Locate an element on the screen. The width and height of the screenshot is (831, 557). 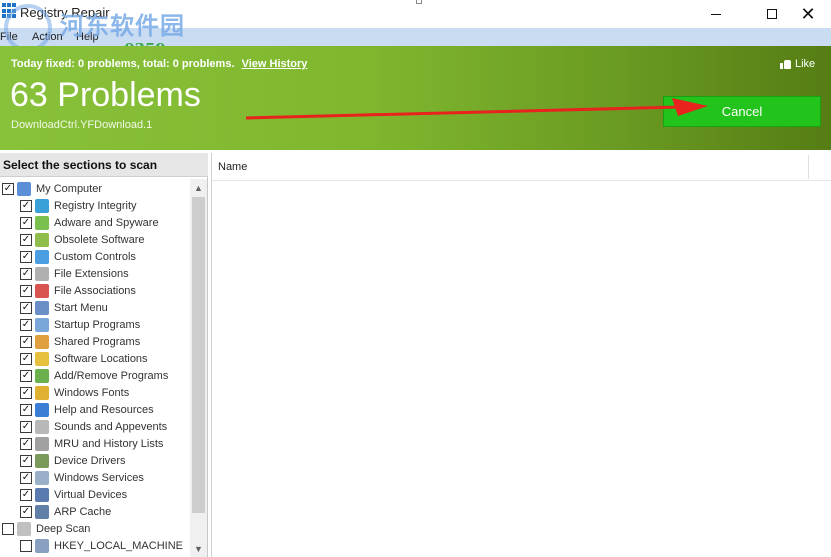
menu-action: Action is located at coordinates (47, 37).